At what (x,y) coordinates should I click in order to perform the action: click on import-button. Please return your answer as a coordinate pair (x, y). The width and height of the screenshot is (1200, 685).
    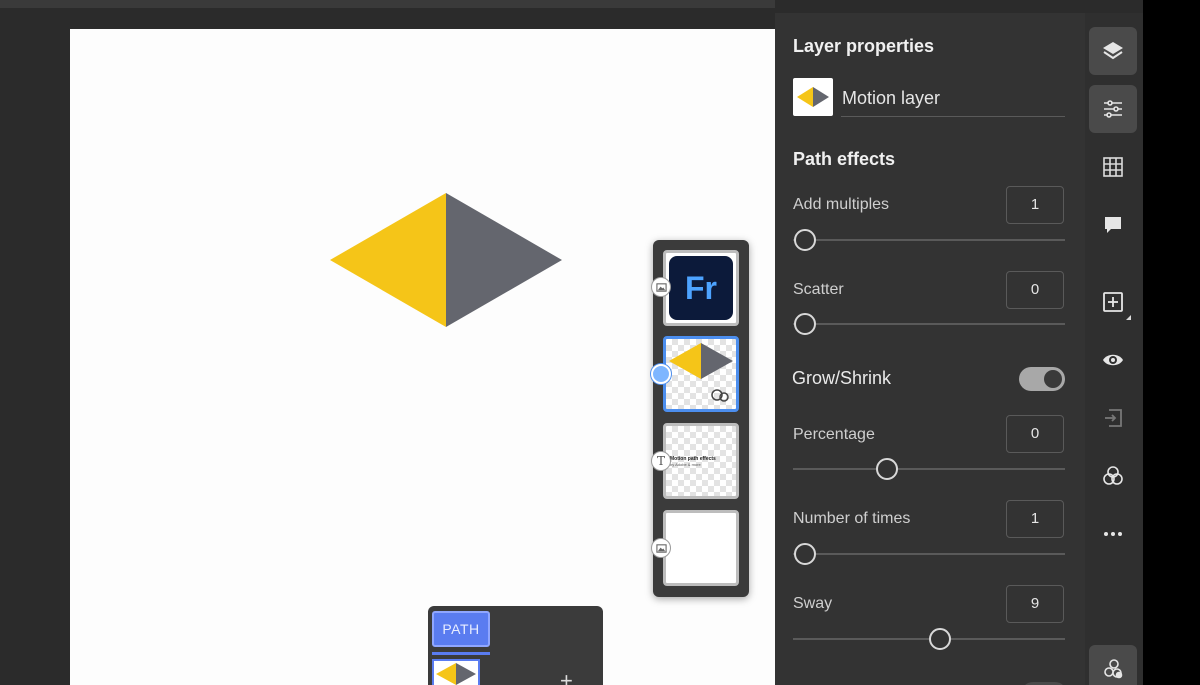
    Looking at the image, I should click on (1113, 418).